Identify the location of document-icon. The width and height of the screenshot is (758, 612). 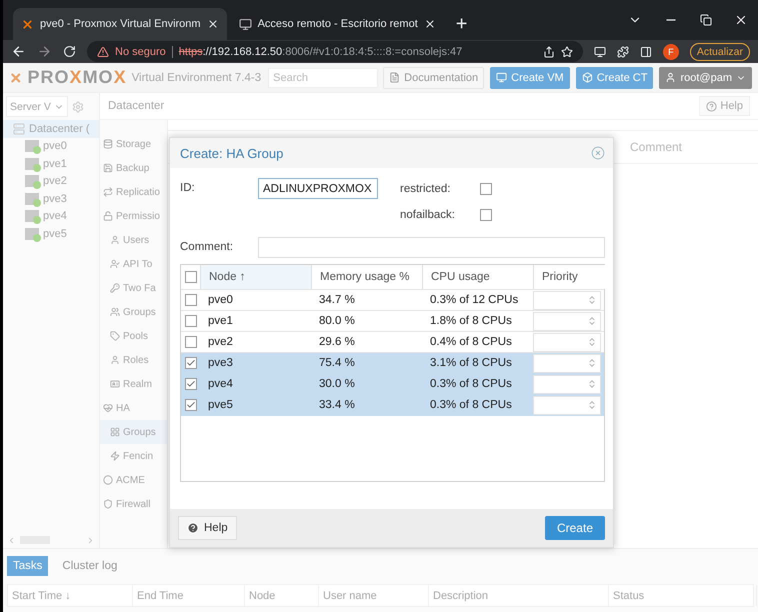
(394, 77).